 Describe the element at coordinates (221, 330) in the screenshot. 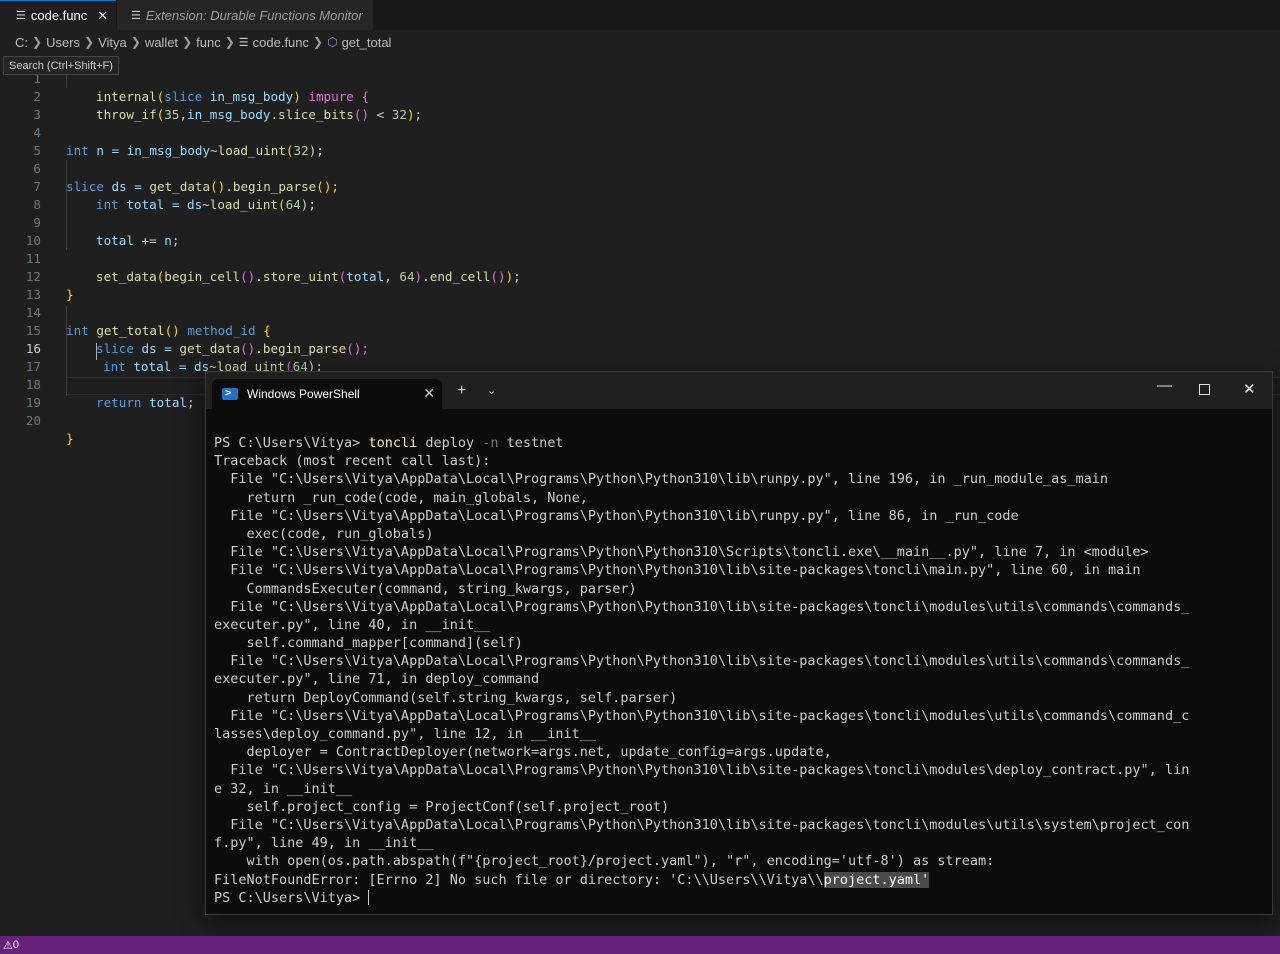

I see `token: method_id` at that location.